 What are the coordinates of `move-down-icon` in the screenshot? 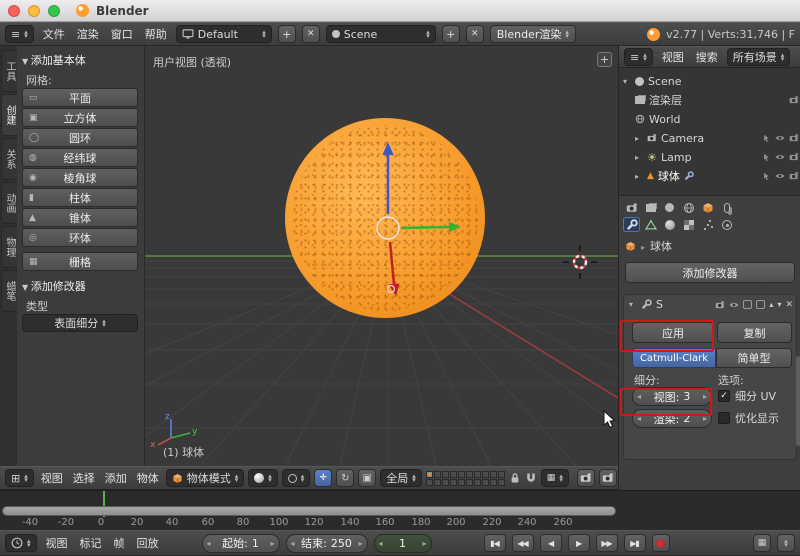 It's located at (779, 304).